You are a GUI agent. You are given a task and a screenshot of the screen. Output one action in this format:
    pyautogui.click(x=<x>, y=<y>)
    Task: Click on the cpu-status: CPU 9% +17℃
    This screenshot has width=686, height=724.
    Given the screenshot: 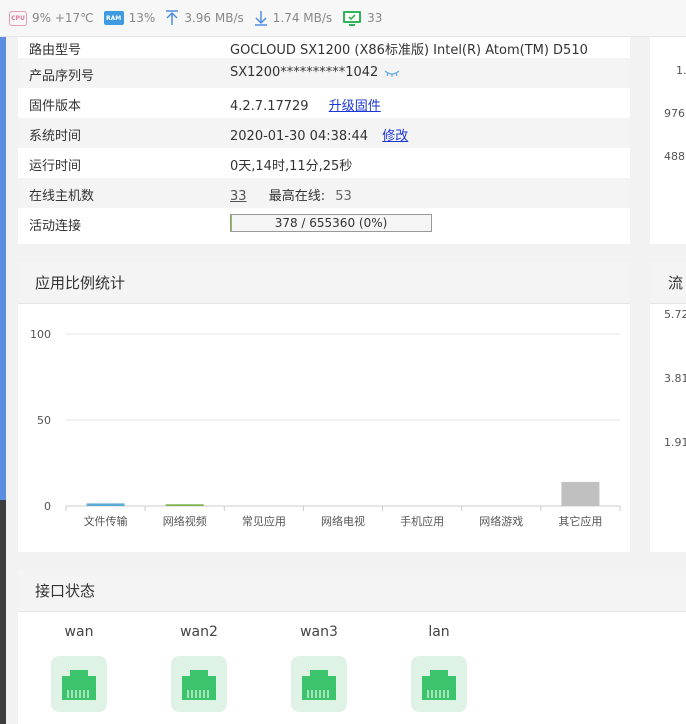 What is the action you would take?
    pyautogui.click(x=51, y=18)
    